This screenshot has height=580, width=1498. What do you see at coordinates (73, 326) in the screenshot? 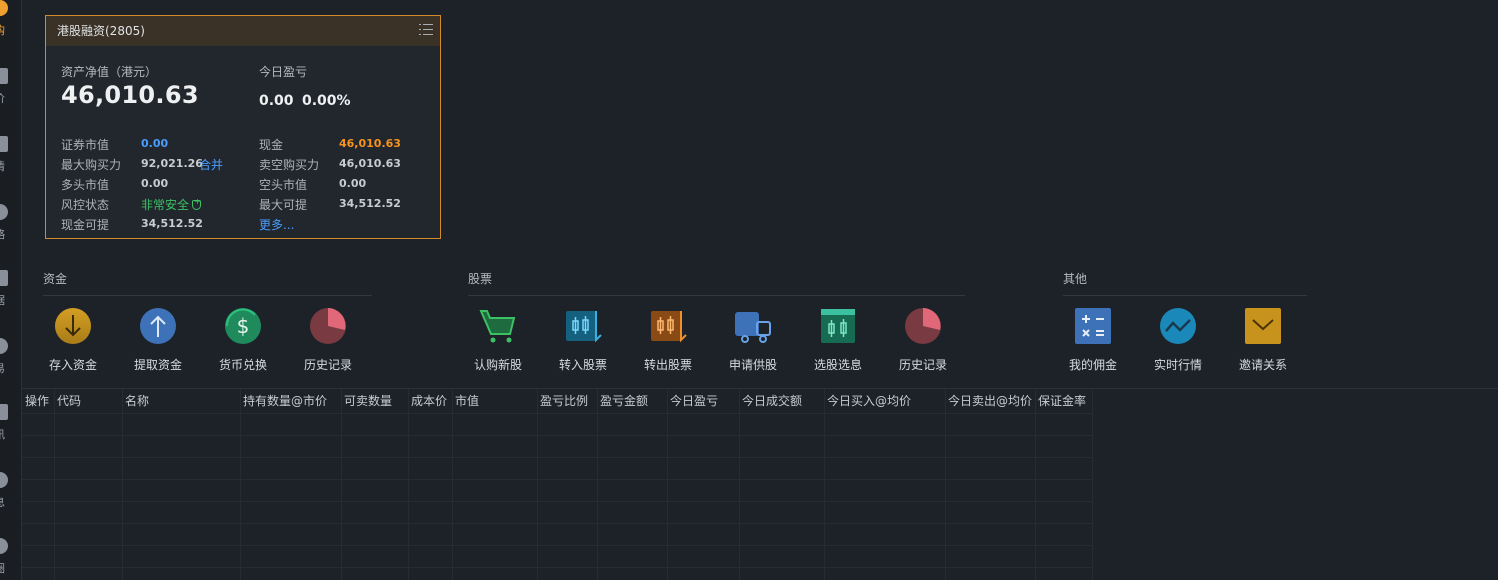
I see `deposit-icon` at bounding box center [73, 326].